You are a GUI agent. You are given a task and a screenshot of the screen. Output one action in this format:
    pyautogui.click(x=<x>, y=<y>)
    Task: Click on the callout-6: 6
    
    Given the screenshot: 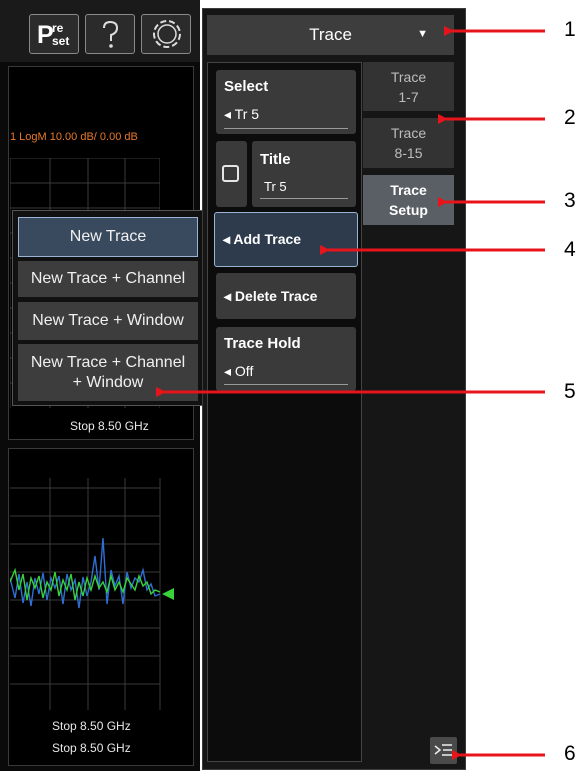 What is the action you would take?
    pyautogui.click(x=570, y=753)
    